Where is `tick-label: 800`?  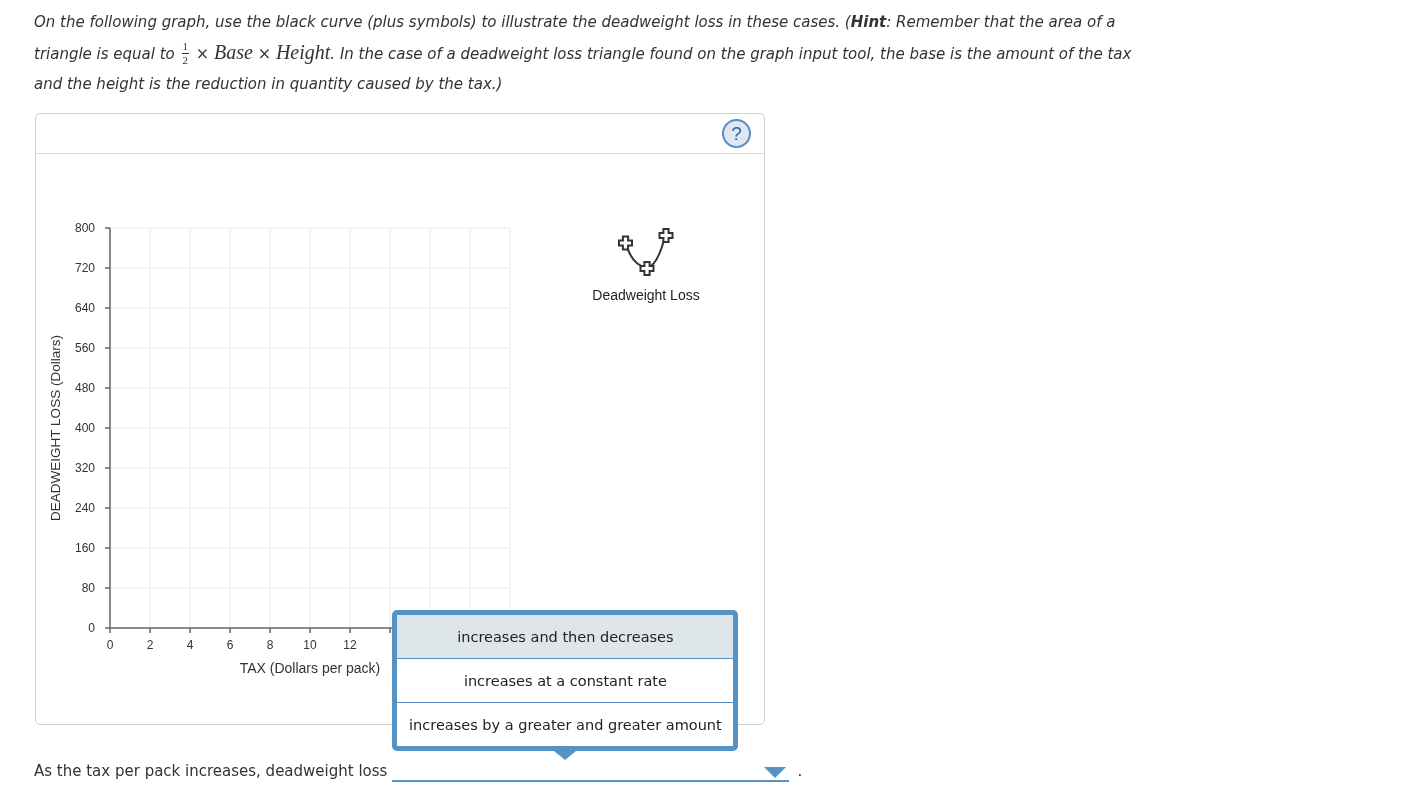
tick-label: 800 is located at coordinates (84, 228).